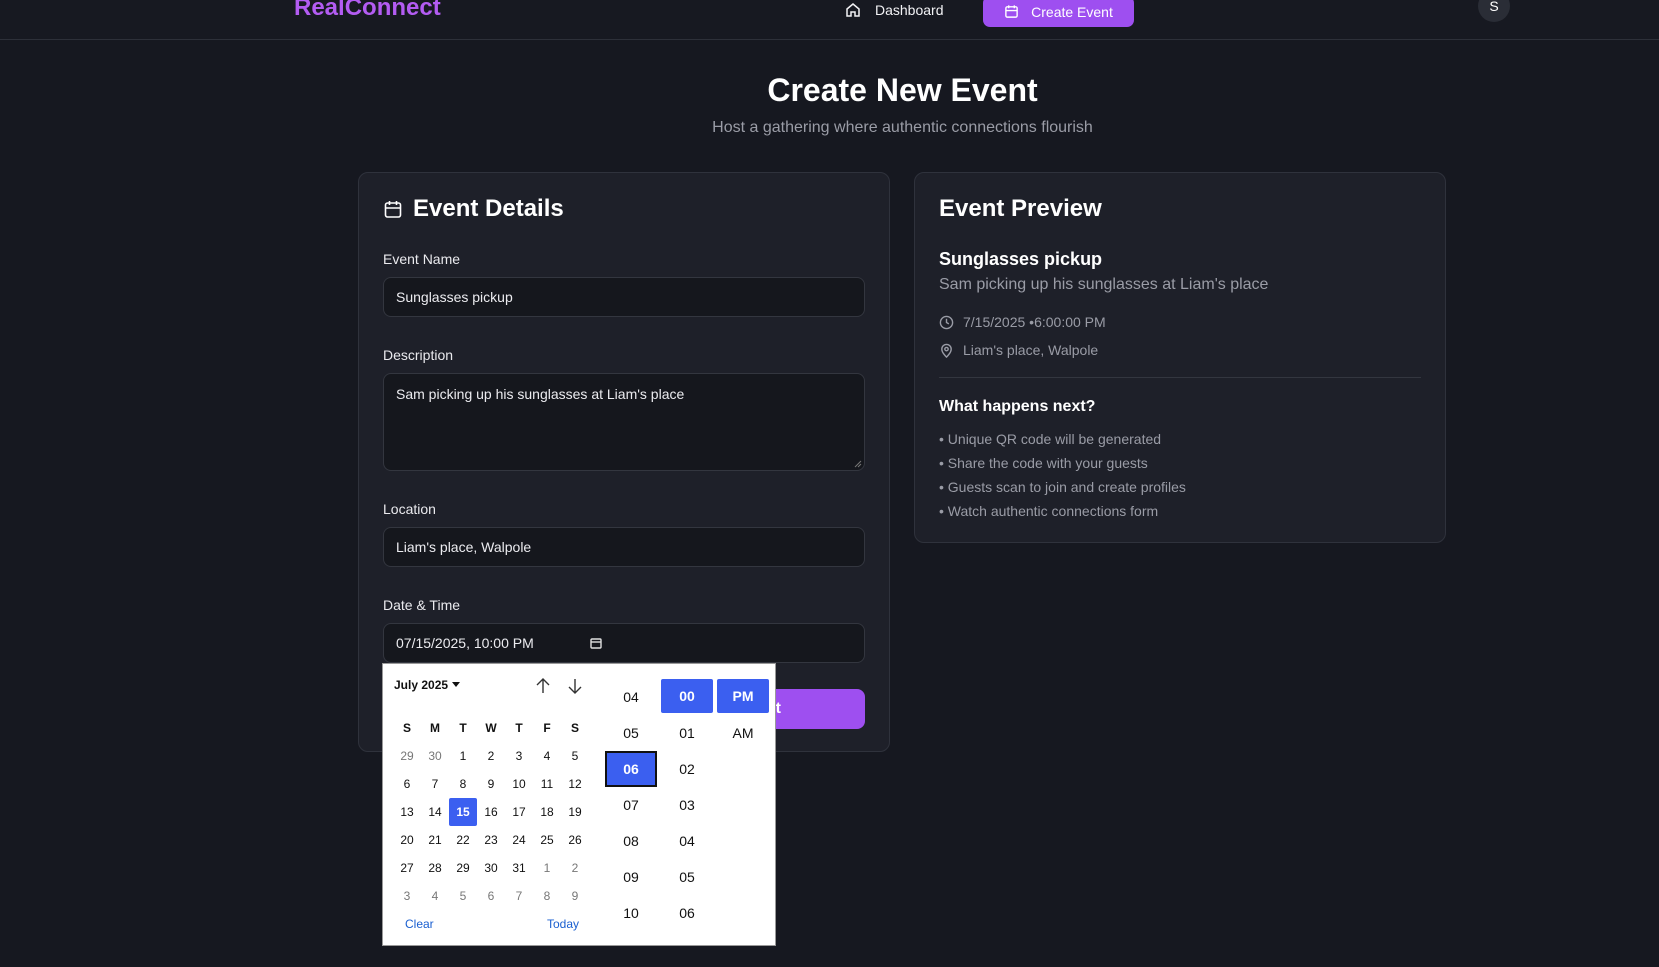 The image size is (1659, 967). What do you see at coordinates (743, 733) in the screenshot?
I see `ampm-option: AM` at bounding box center [743, 733].